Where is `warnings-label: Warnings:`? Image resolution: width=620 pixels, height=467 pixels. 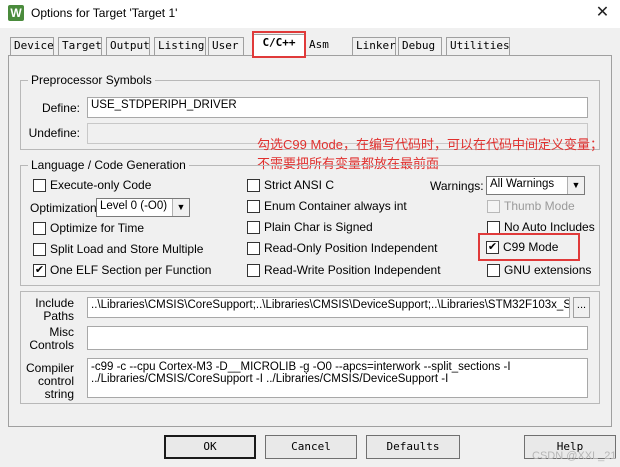 warnings-label: Warnings: is located at coordinates (457, 186).